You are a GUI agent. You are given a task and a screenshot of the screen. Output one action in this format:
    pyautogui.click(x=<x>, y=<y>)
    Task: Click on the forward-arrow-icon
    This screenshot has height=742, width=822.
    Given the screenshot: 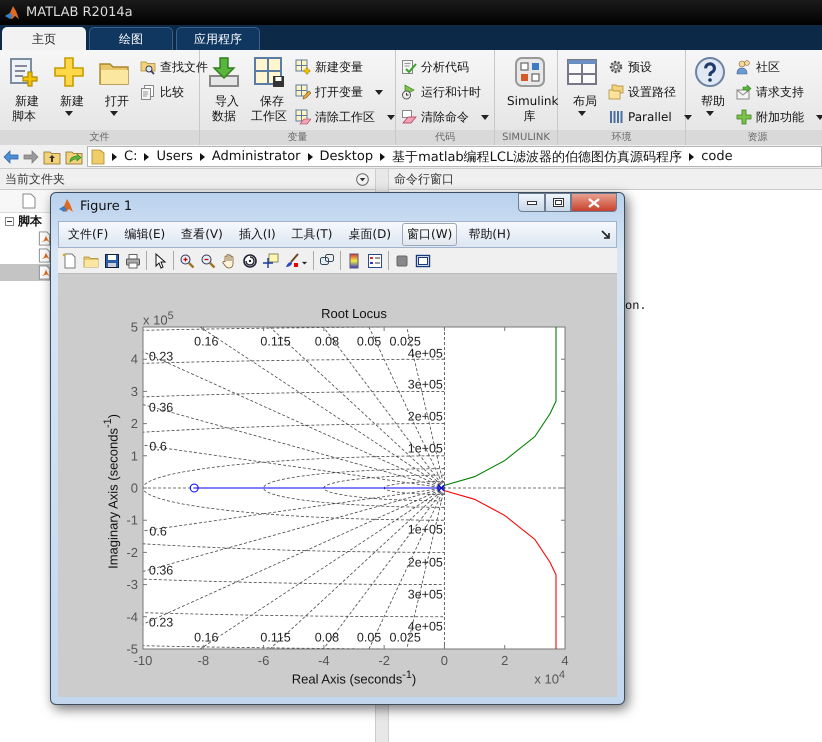 What is the action you would take?
    pyautogui.click(x=31, y=156)
    